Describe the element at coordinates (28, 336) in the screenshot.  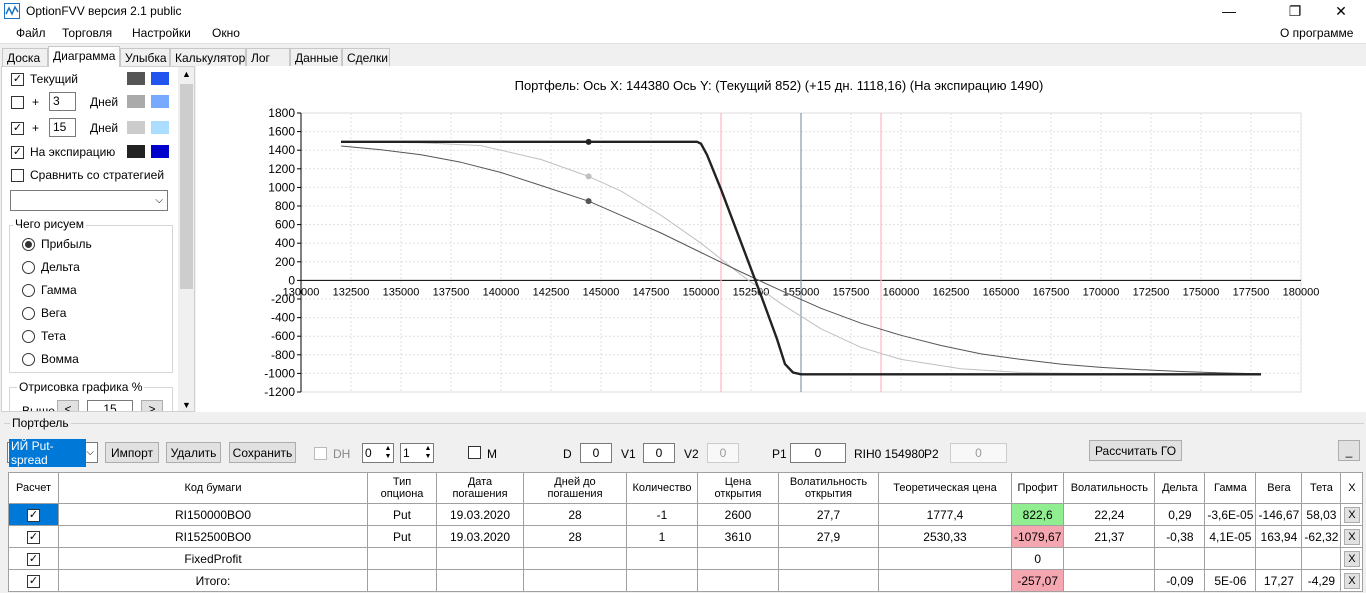
I see `theta-radio` at that location.